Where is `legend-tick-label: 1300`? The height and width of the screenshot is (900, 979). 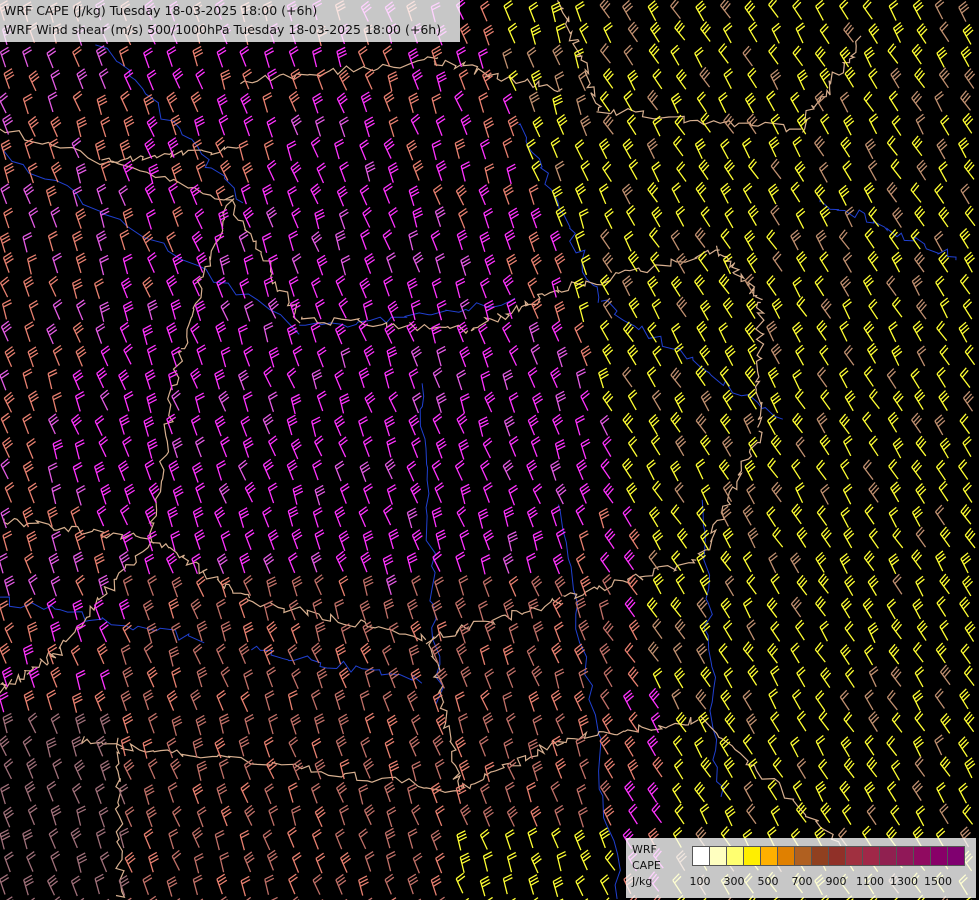 legend-tick-label: 1300 is located at coordinates (904, 881).